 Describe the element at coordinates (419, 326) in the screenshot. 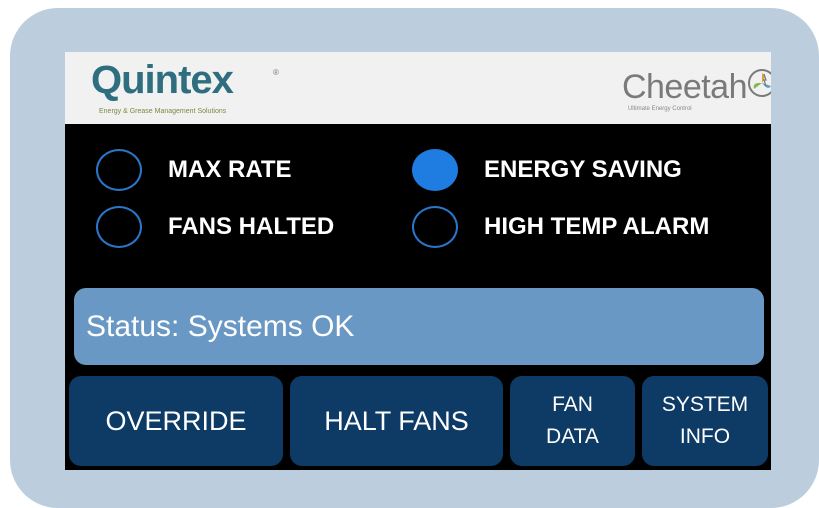

I see `status-bar: Status: Systems OK` at that location.